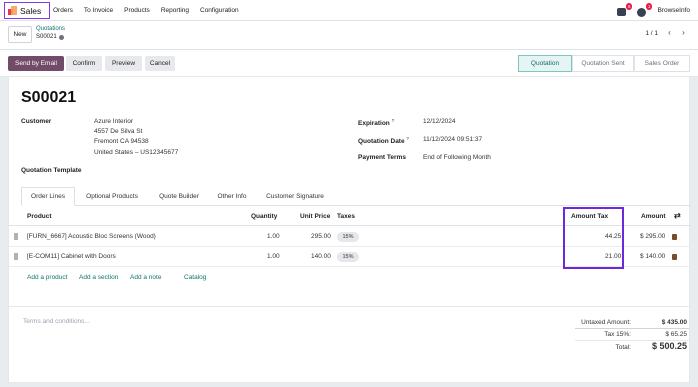 The height and width of the screenshot is (387, 698). Describe the element at coordinates (350, 306) in the screenshot. I see `divider` at that location.